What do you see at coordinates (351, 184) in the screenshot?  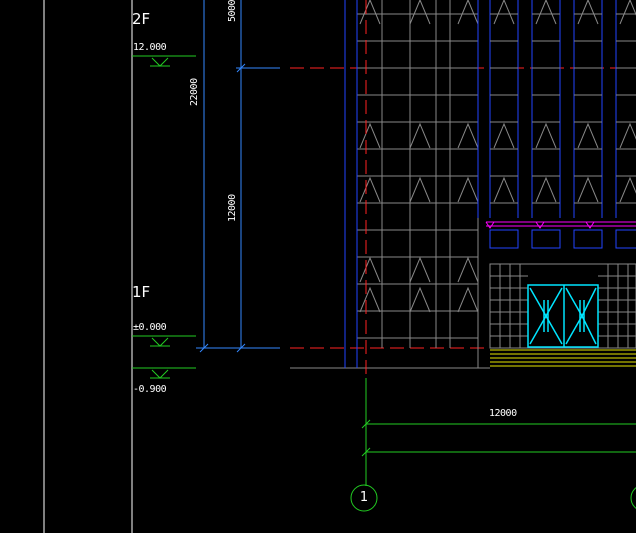 I see `column-lines` at bounding box center [351, 184].